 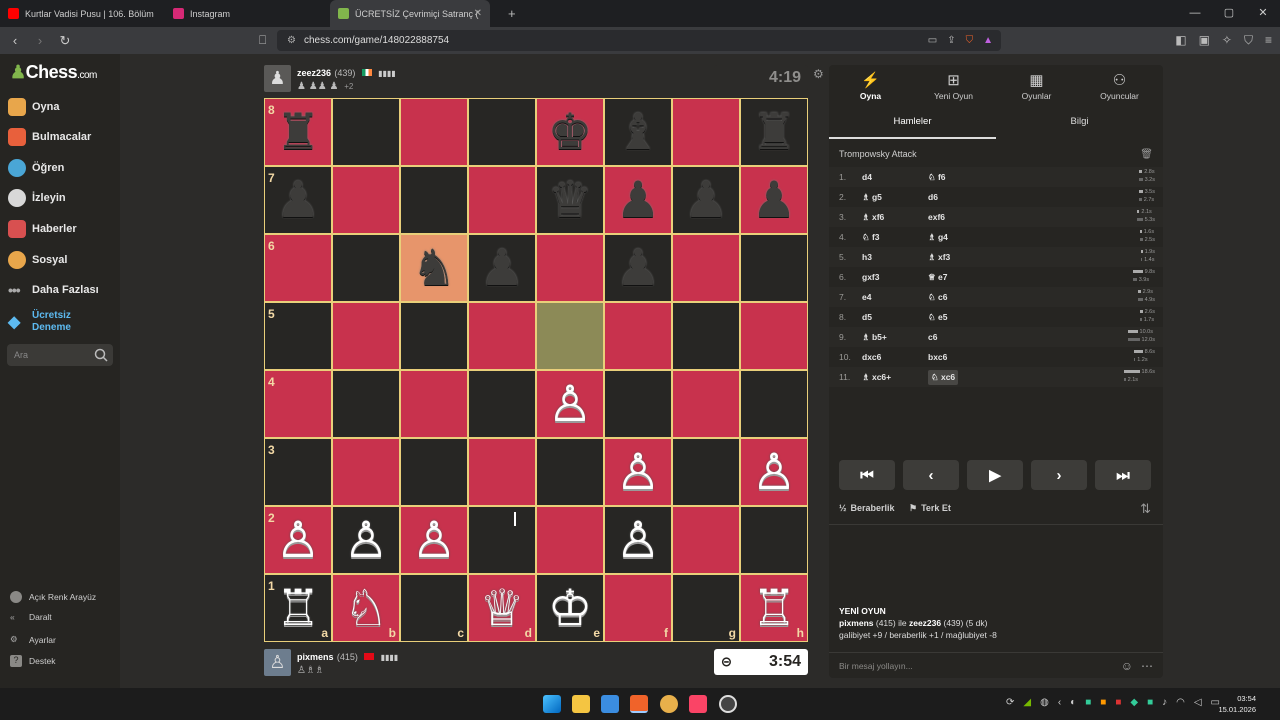 What do you see at coordinates (698, 704) in the screenshot?
I see `music-icon` at bounding box center [698, 704].